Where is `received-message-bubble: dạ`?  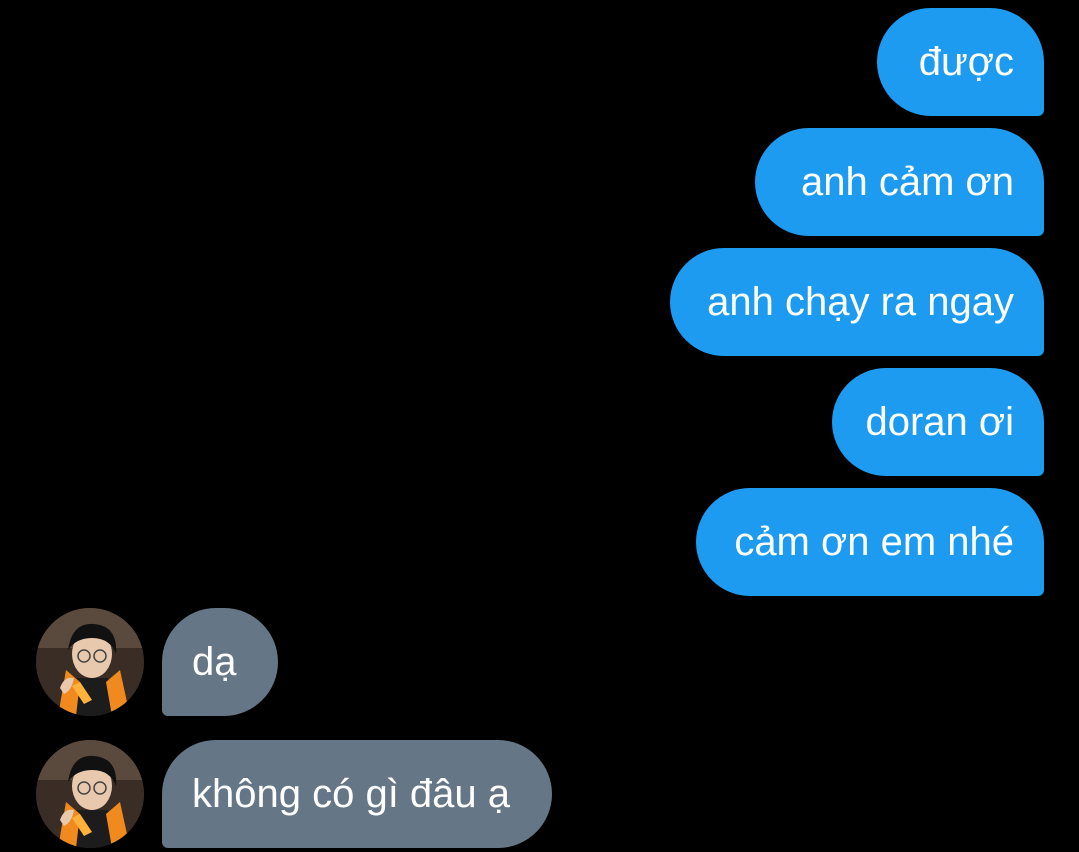 received-message-bubble: dạ is located at coordinates (220, 662).